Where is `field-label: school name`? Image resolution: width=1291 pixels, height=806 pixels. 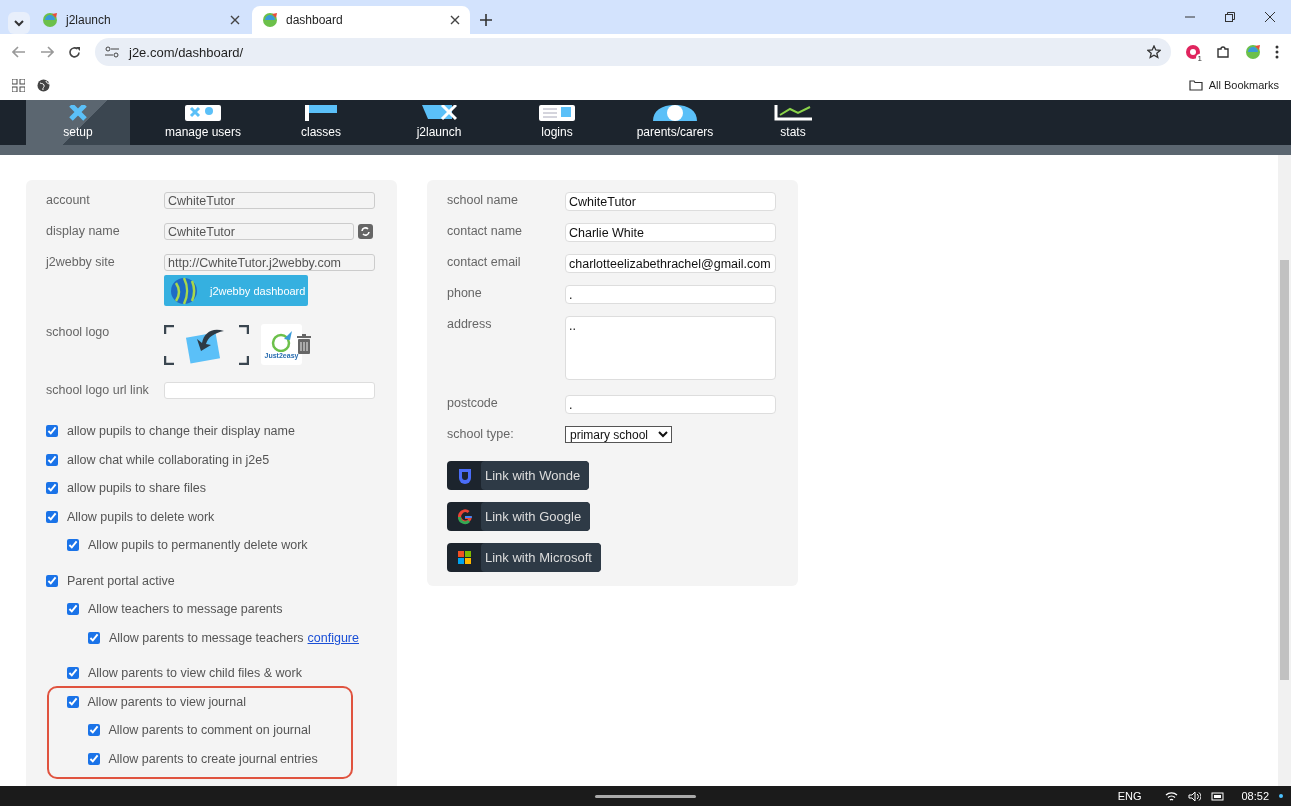 field-label: school name is located at coordinates (483, 199).